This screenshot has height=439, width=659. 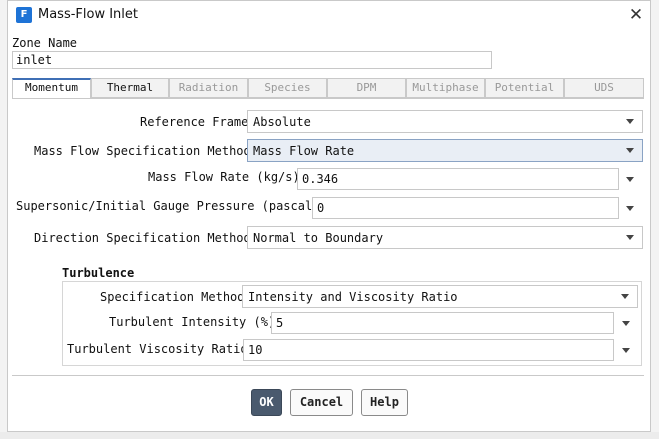 What do you see at coordinates (321, 402) in the screenshot?
I see `cancel-button: Cancel` at bounding box center [321, 402].